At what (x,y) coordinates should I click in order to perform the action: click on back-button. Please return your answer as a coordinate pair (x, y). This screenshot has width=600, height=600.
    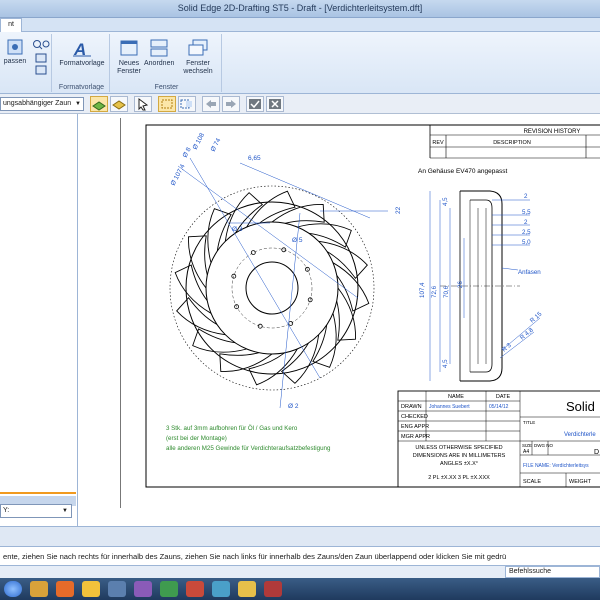
    Looking at the image, I should click on (211, 104).